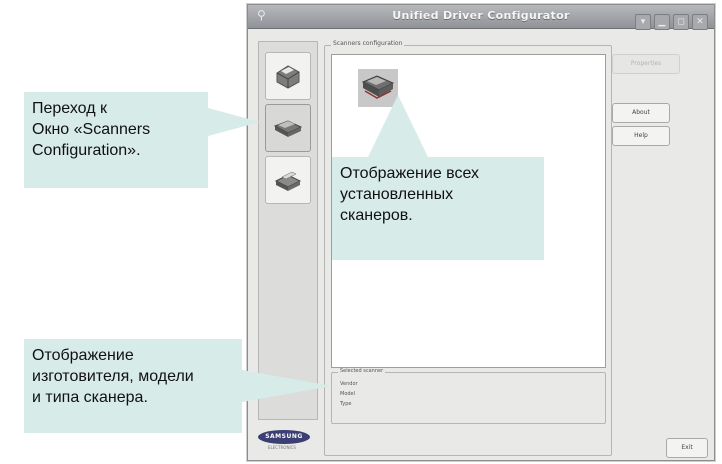 This screenshot has width=722, height=464. What do you see at coordinates (91, 129) in the screenshot?
I see `callout-line: Окно «Scanners` at bounding box center [91, 129].